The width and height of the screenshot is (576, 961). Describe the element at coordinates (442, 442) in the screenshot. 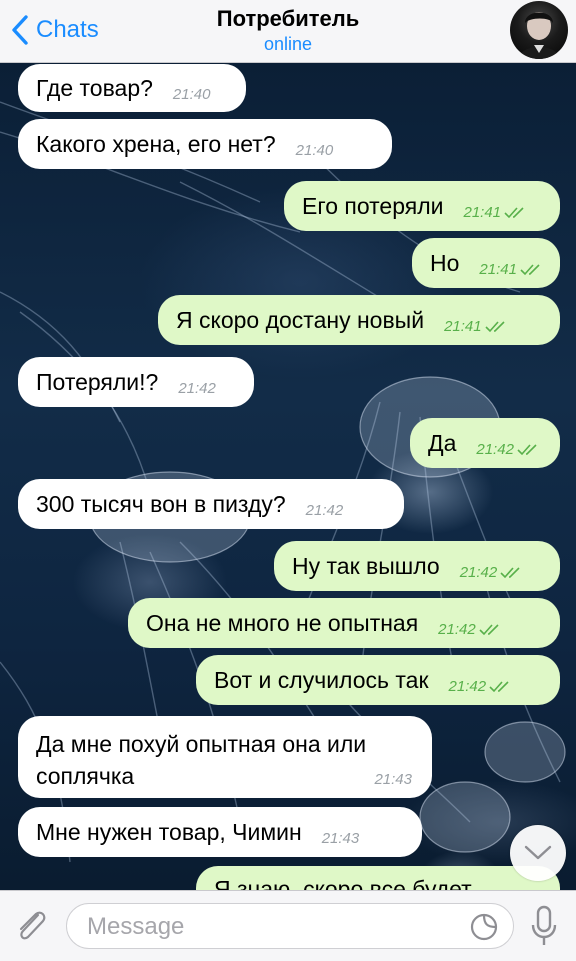

I see `message-text: Да` at that location.